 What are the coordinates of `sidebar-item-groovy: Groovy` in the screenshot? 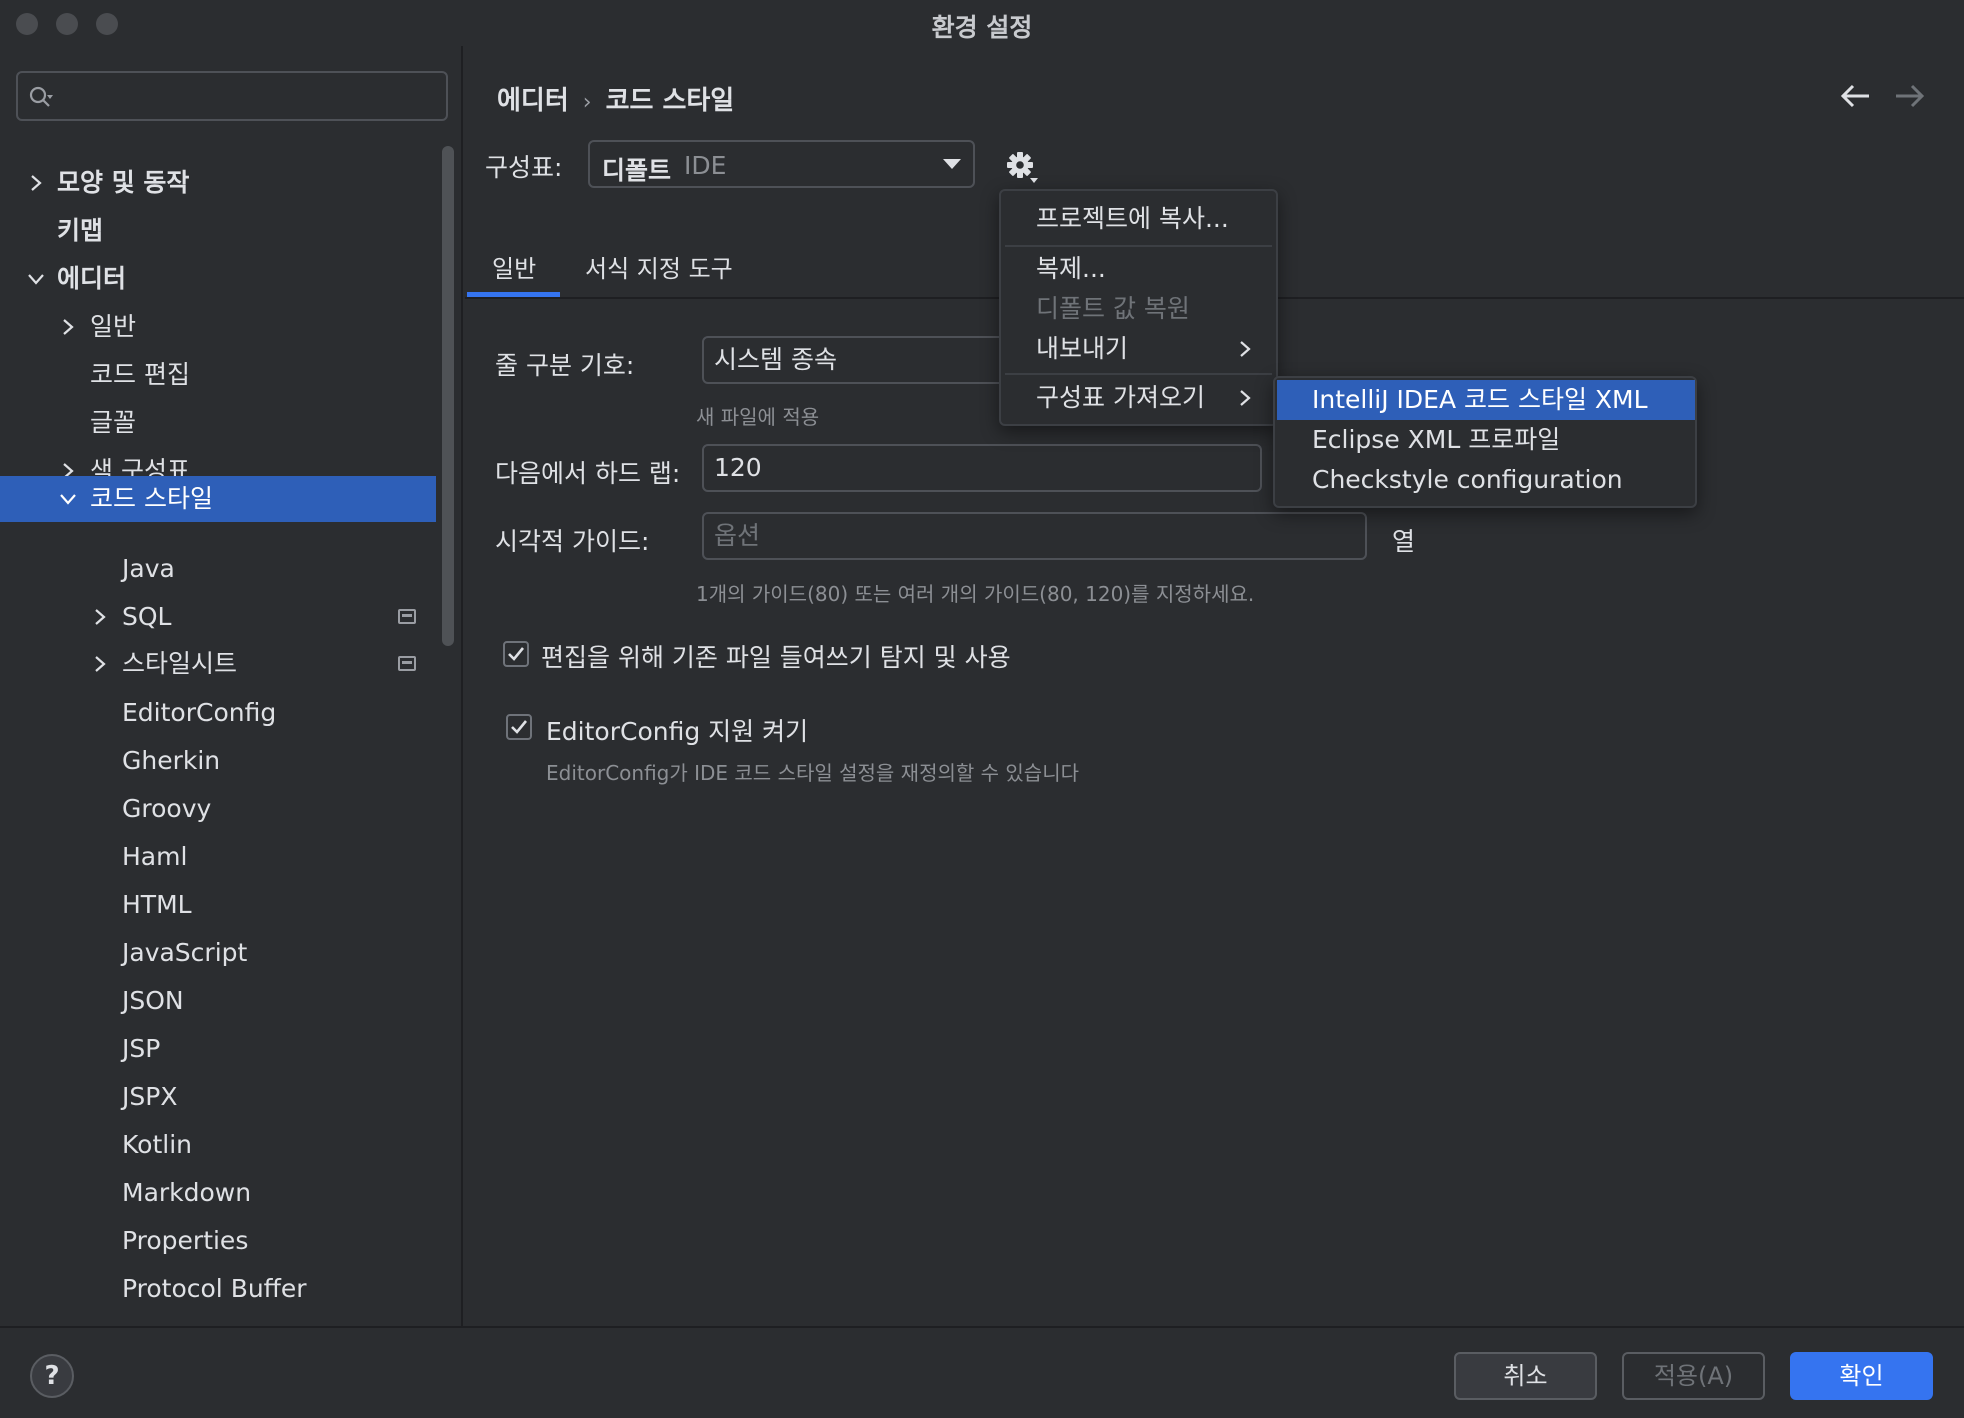 It's located at (218, 809).